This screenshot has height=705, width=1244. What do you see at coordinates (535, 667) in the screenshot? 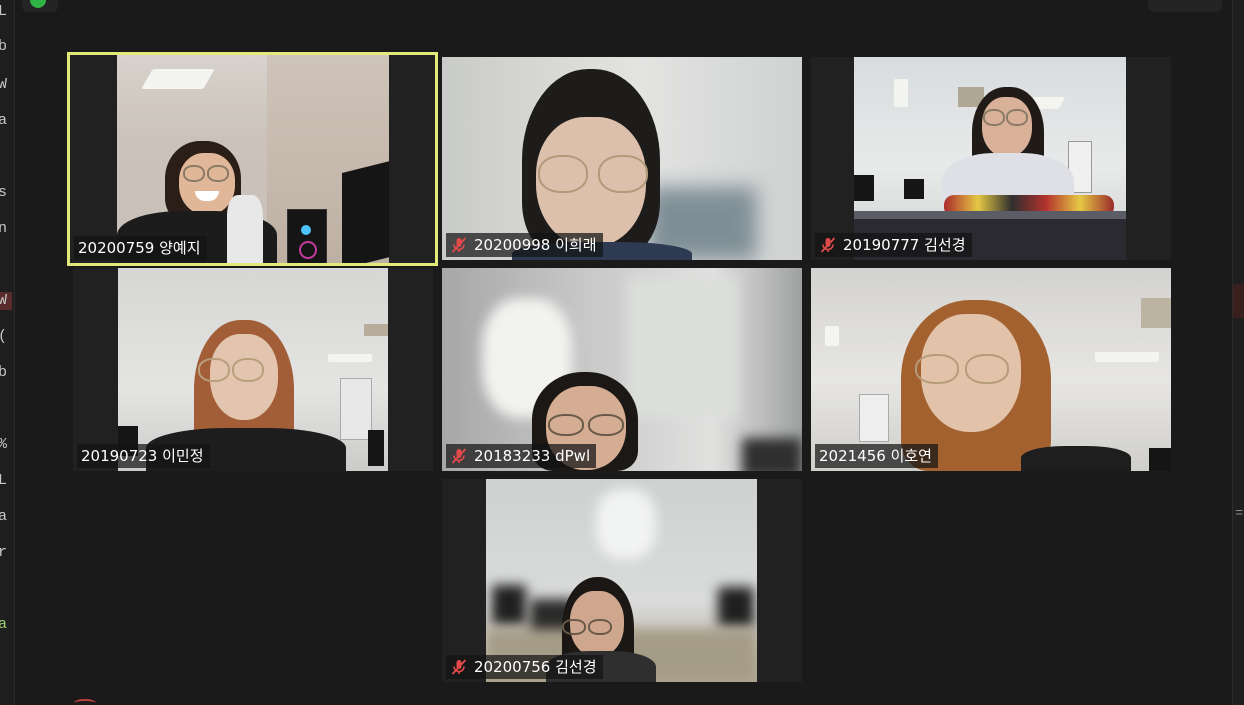
I see `participant-name: 20200756 김선경` at bounding box center [535, 667].